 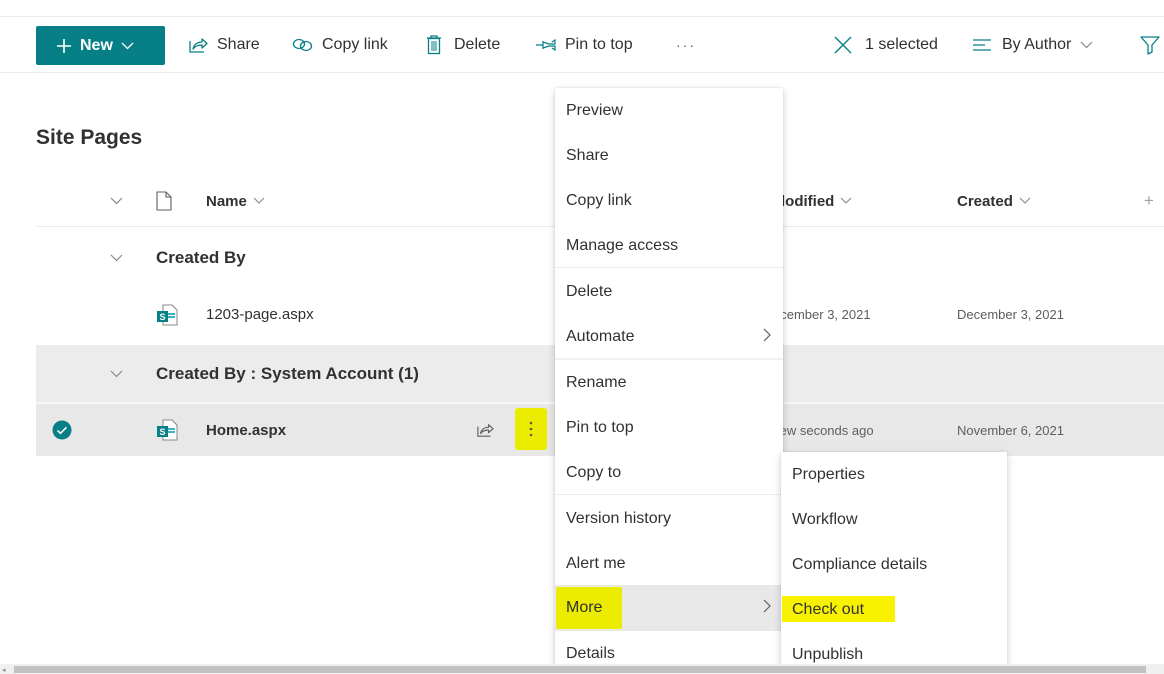 I want to click on menu-item-label: Version history, so click(x=618, y=518).